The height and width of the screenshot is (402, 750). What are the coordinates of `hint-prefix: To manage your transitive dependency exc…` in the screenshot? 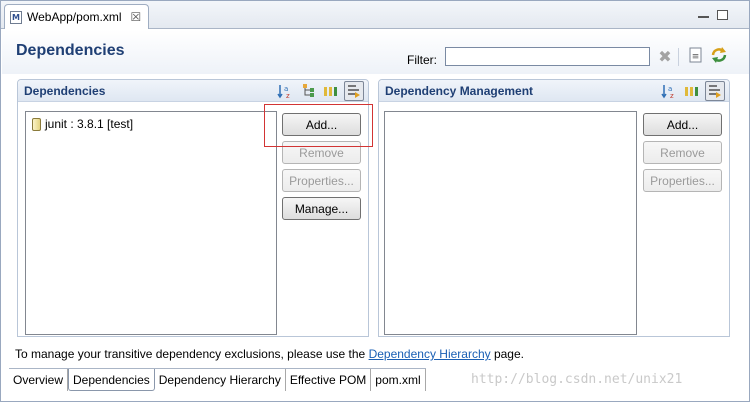 It's located at (192, 354).